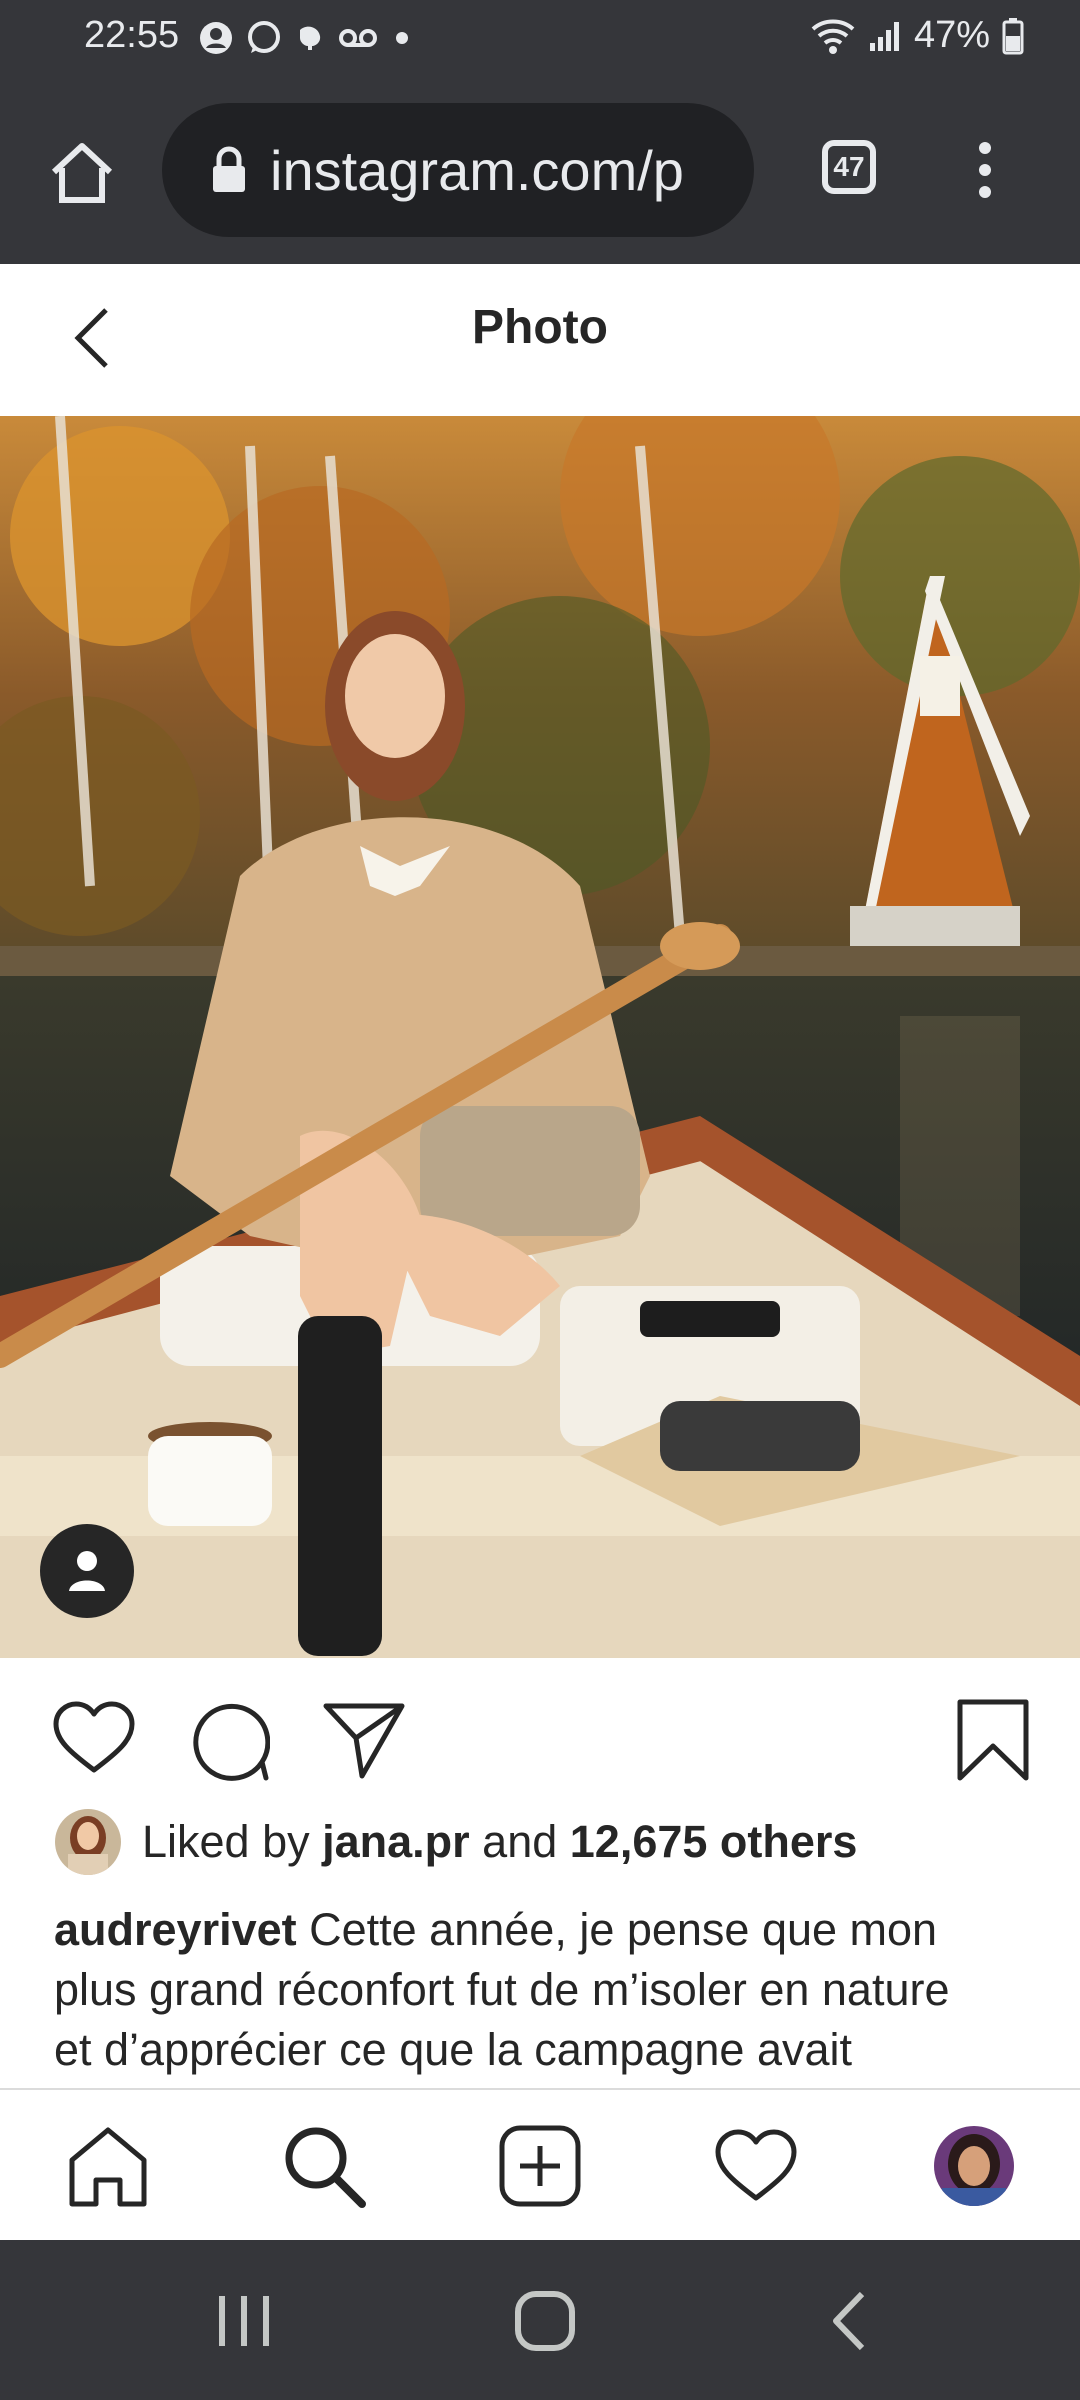  I want to click on signal-icon, so click(884, 36).